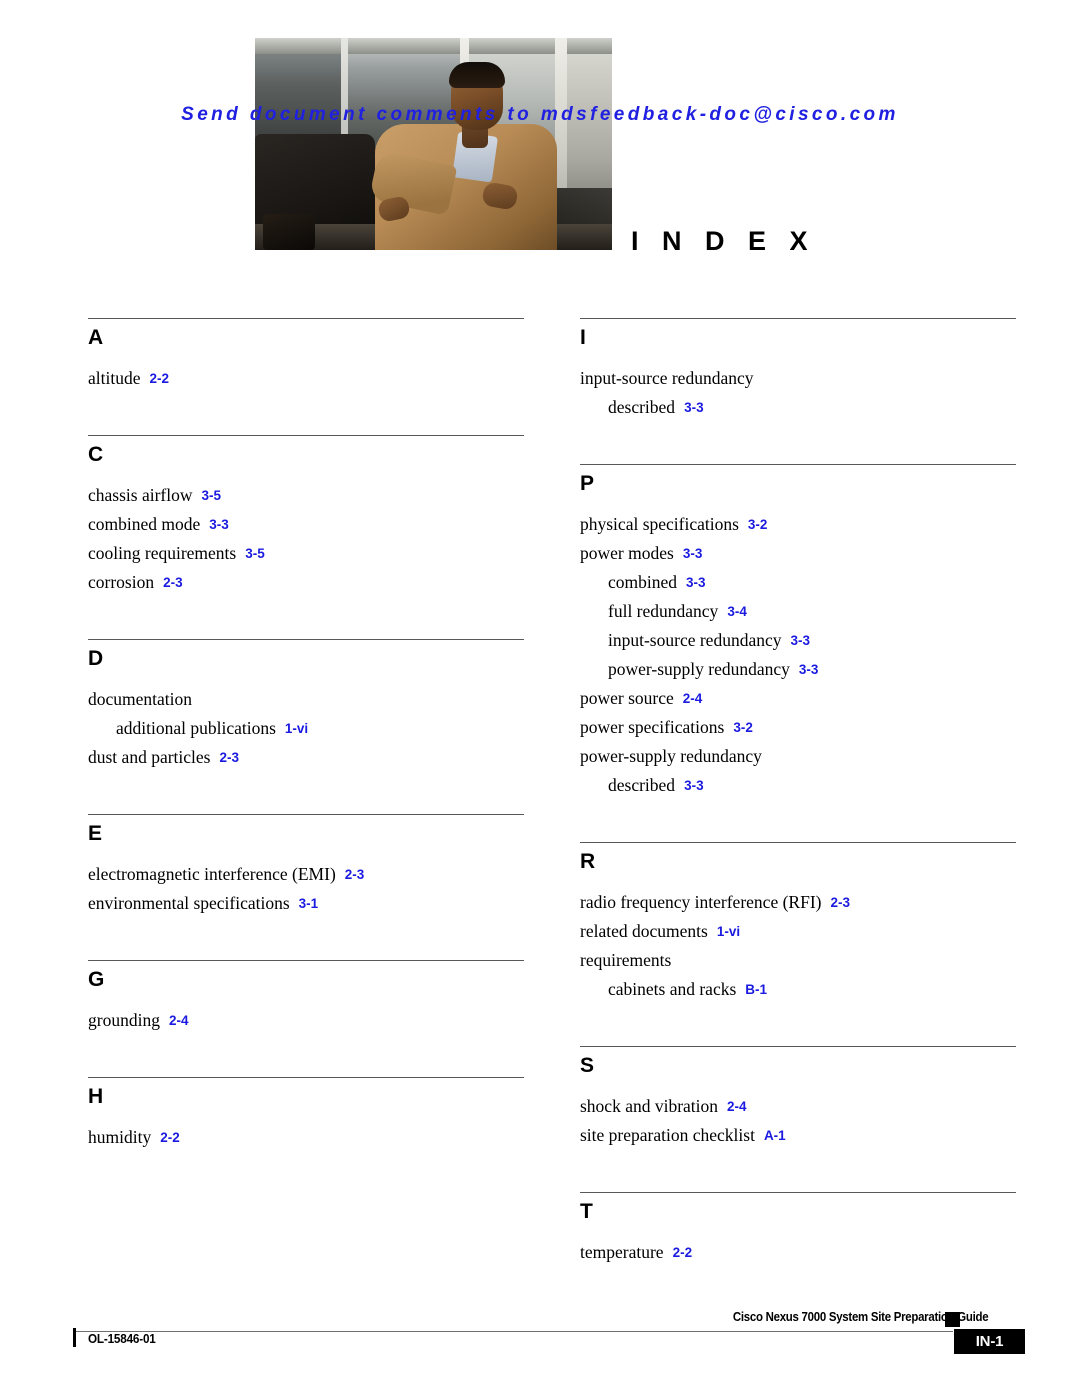 This screenshot has width=1080, height=1397. What do you see at coordinates (306, 762) in the screenshot?
I see `index-entry: dust and particles 2-3` at bounding box center [306, 762].